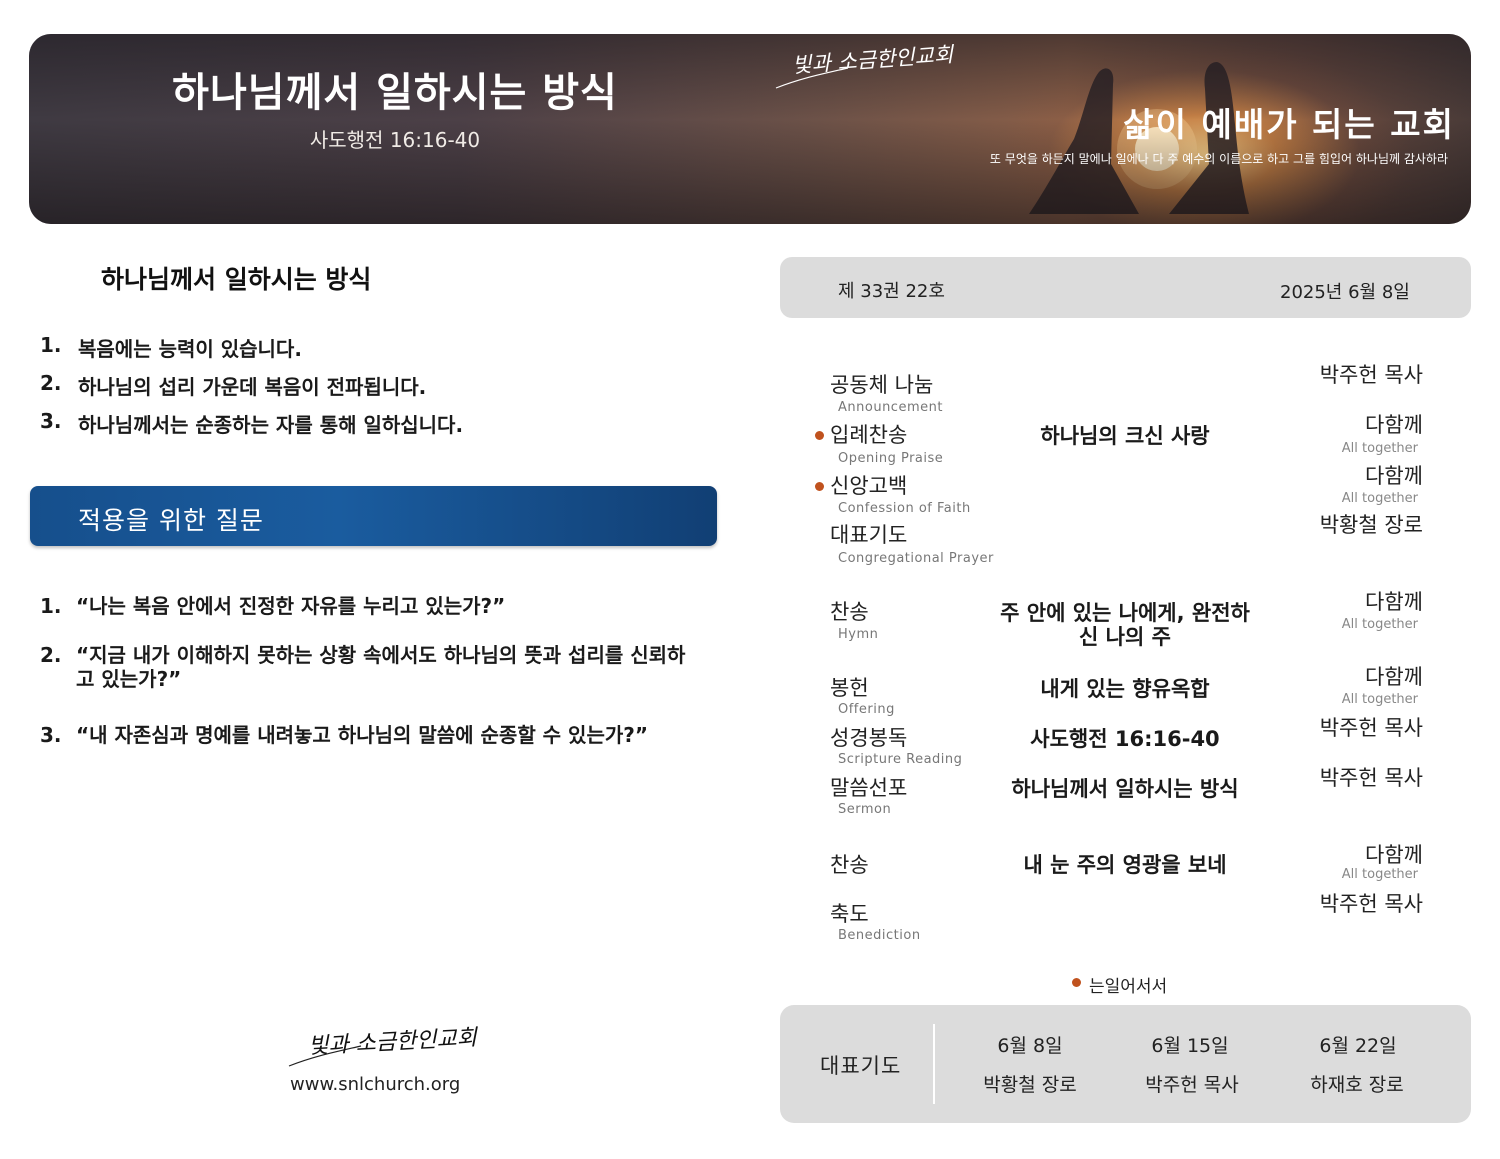  What do you see at coordinates (869, 486) in the screenshot?
I see `worship-item-label: 신앙고백` at bounding box center [869, 486].